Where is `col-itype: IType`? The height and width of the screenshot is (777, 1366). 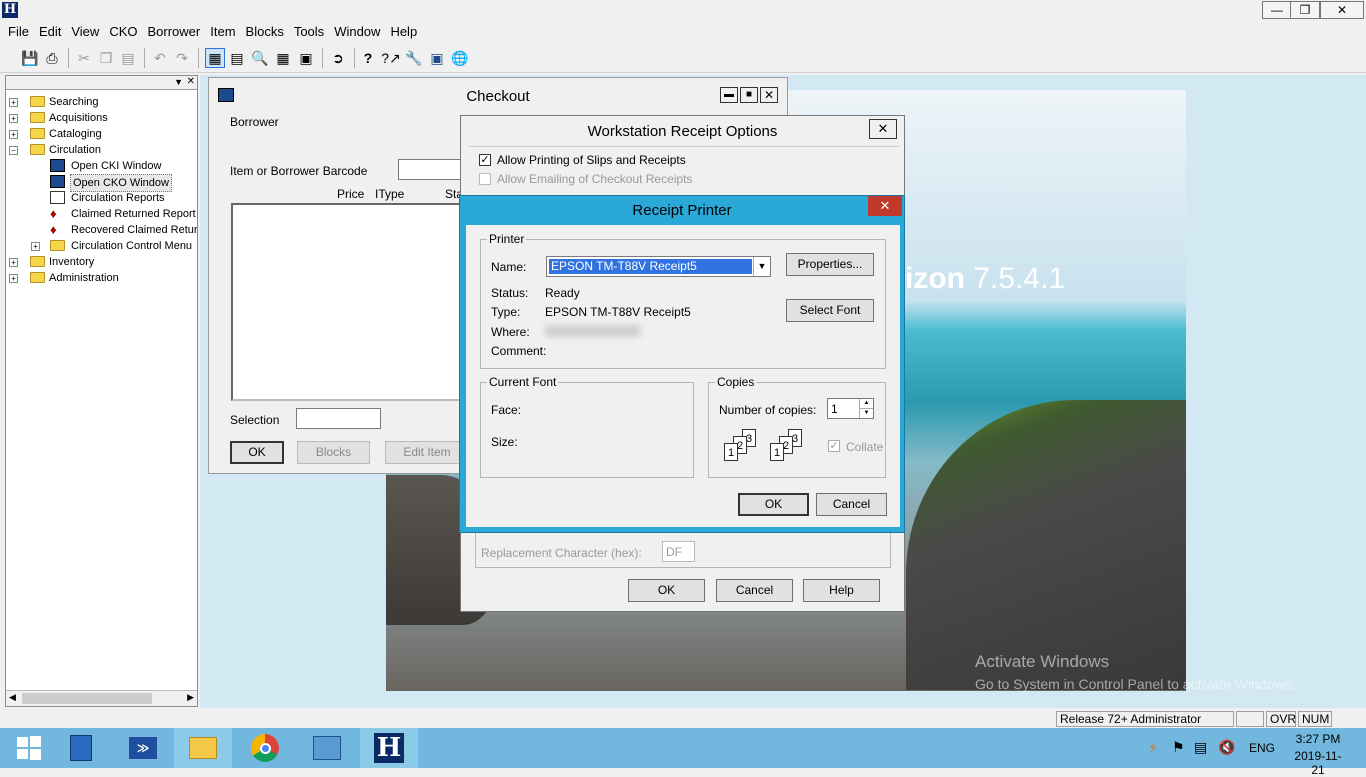 col-itype: IType is located at coordinates (390, 194).